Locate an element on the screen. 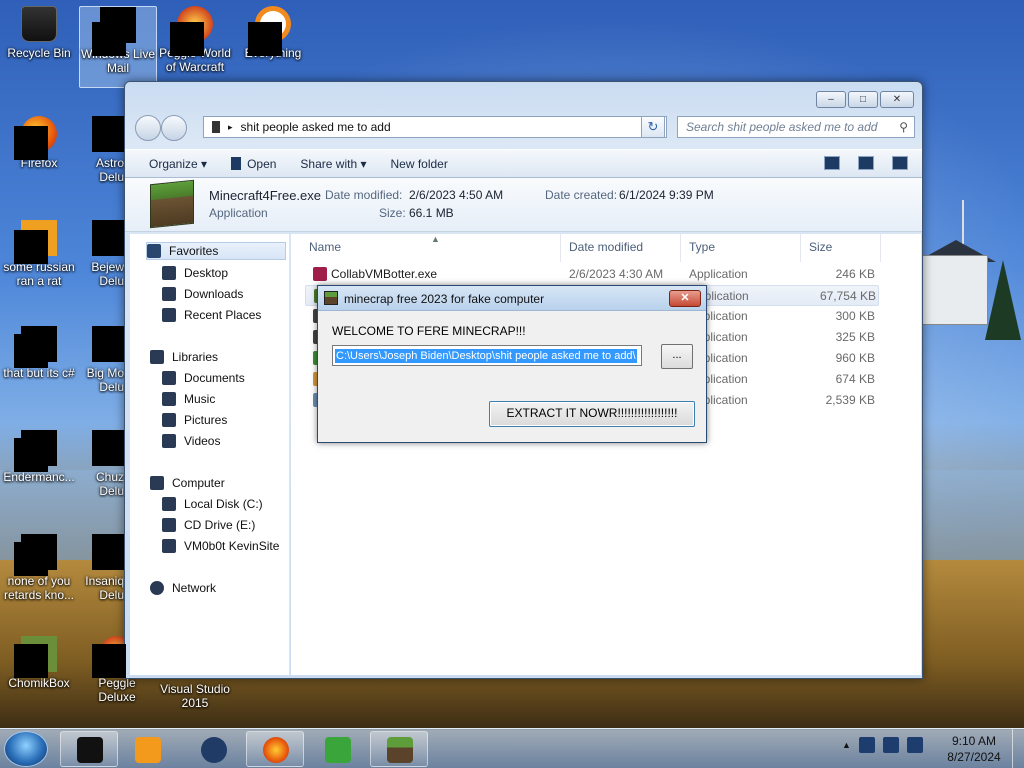 This screenshot has height=768, width=1024. refresh-button: ↻ is located at coordinates (653, 127).